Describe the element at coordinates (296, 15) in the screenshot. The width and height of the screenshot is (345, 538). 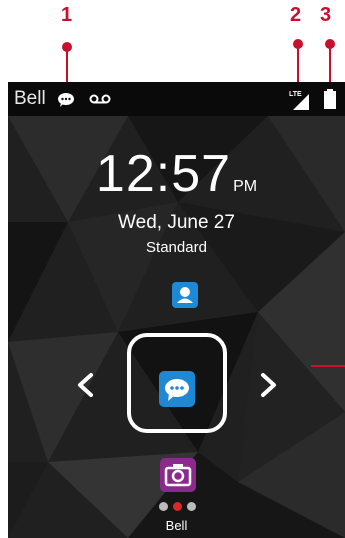
I see `callout-number-2: 2` at that location.